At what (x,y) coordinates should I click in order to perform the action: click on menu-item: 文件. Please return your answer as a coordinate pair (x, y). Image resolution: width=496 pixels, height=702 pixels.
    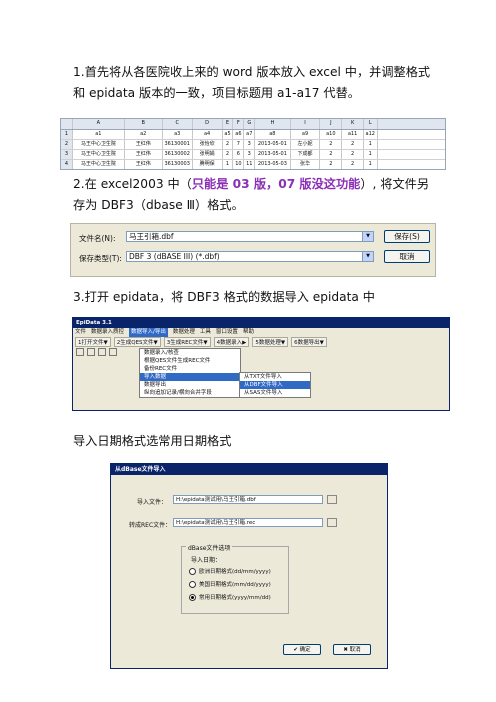
    Looking at the image, I should click on (80, 332).